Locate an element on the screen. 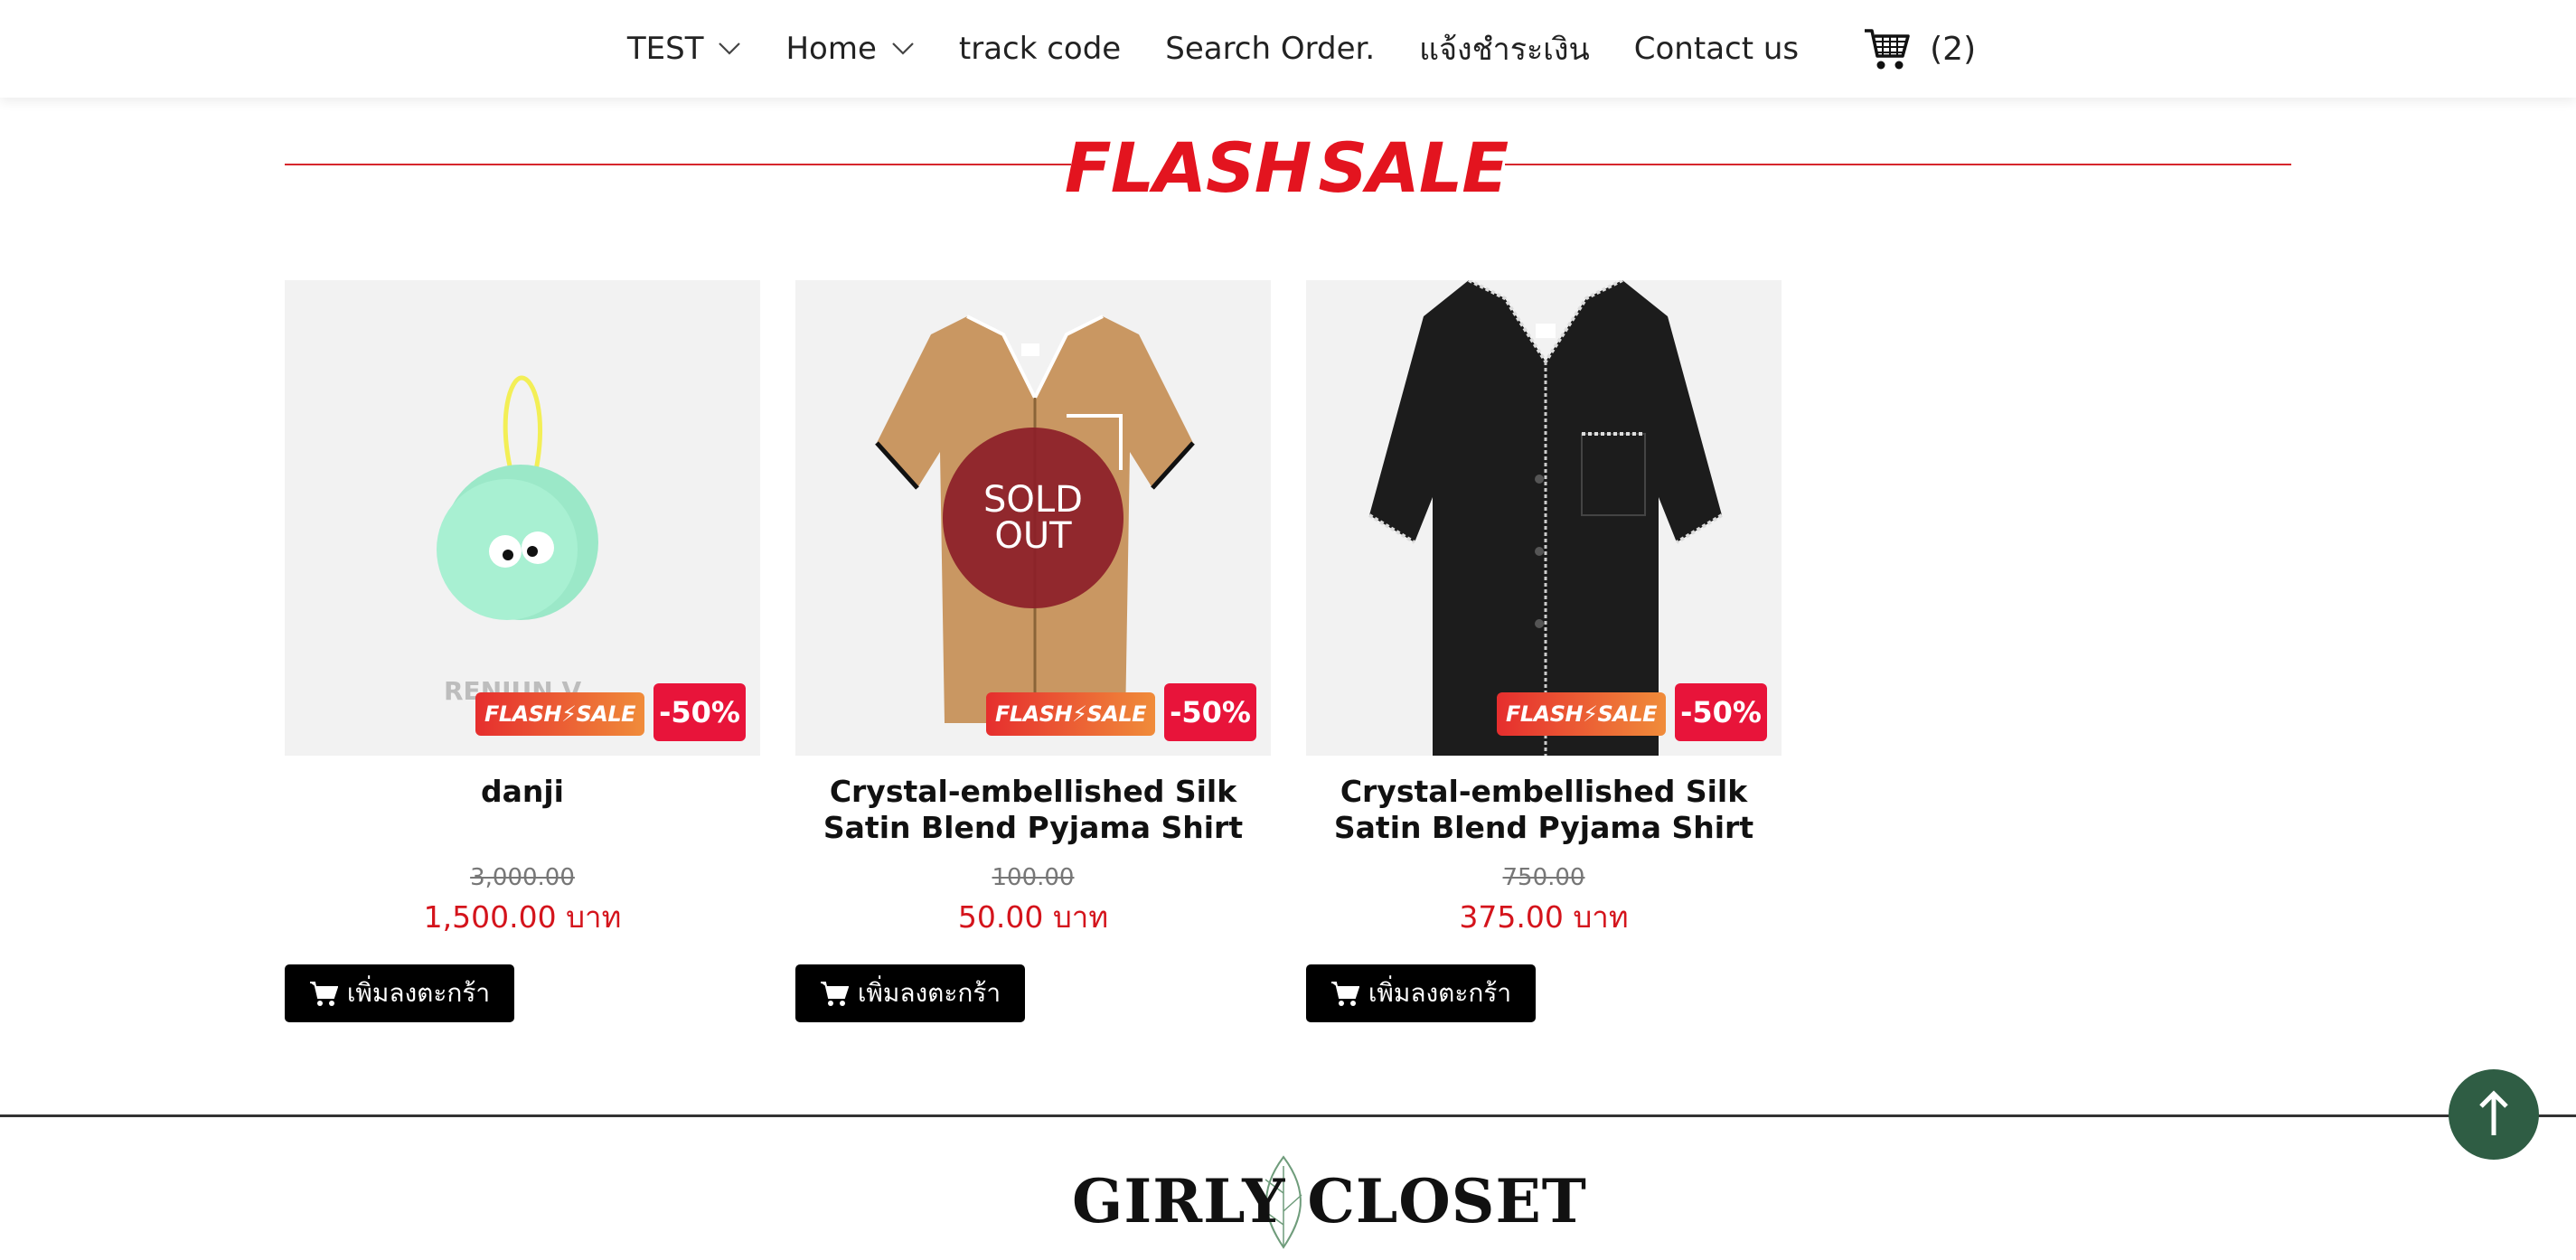 Image resolution: width=2576 pixels, height=1260 pixels. original-price: 750.00 is located at coordinates (1544, 878).